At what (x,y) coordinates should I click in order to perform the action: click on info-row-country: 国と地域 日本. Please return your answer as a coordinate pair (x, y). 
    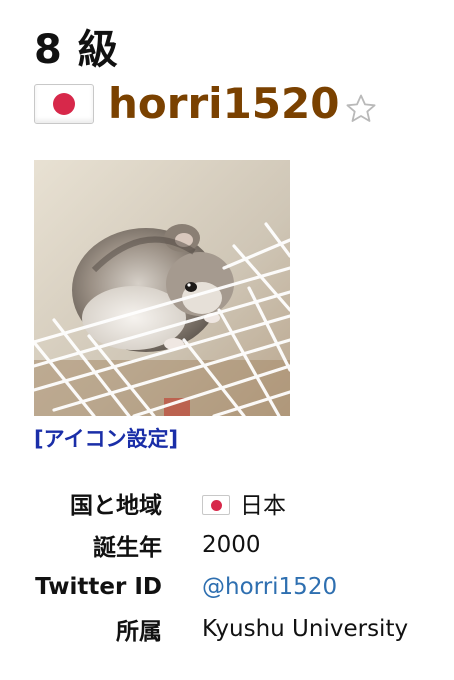
    Looking at the image, I should click on (219, 503).